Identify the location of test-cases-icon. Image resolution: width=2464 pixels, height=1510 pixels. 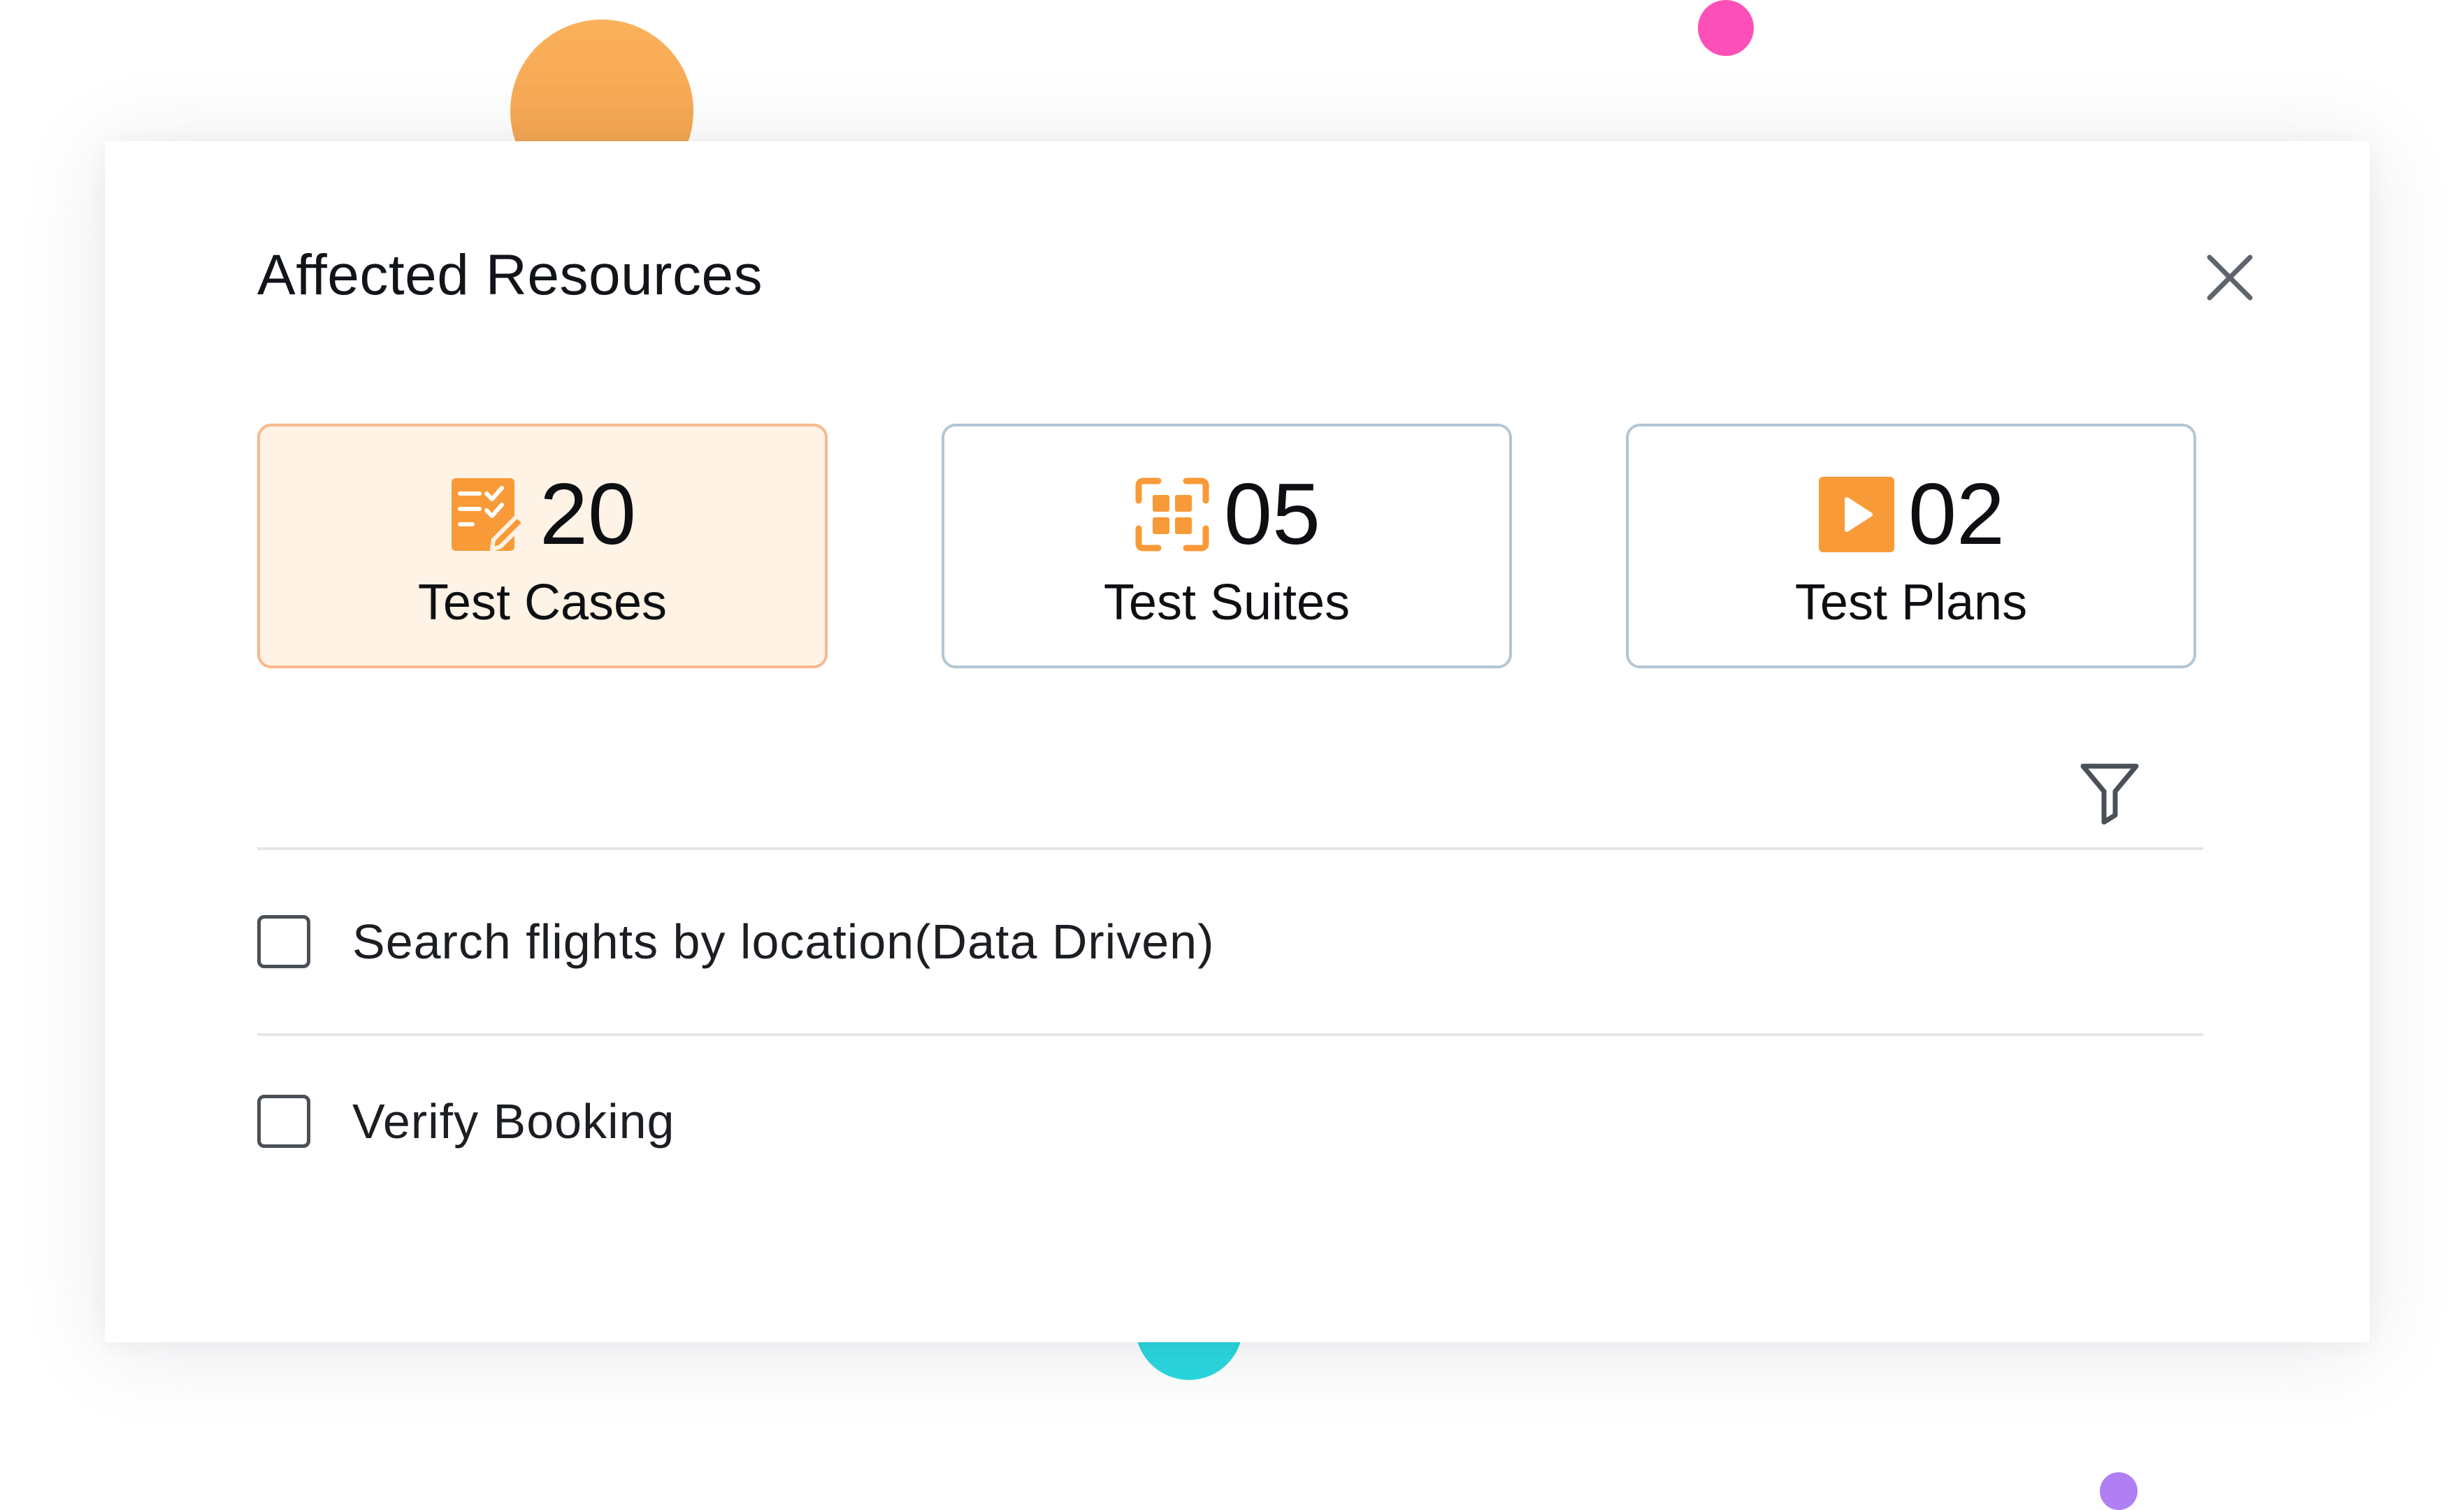
(488, 514).